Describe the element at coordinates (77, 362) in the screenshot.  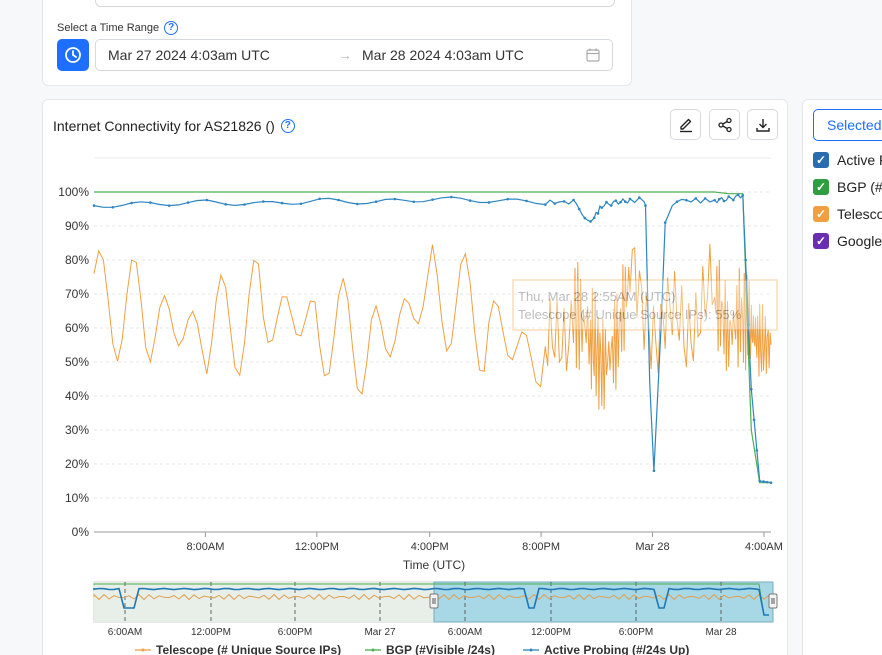
I see `y-tick-label: 50%` at that location.